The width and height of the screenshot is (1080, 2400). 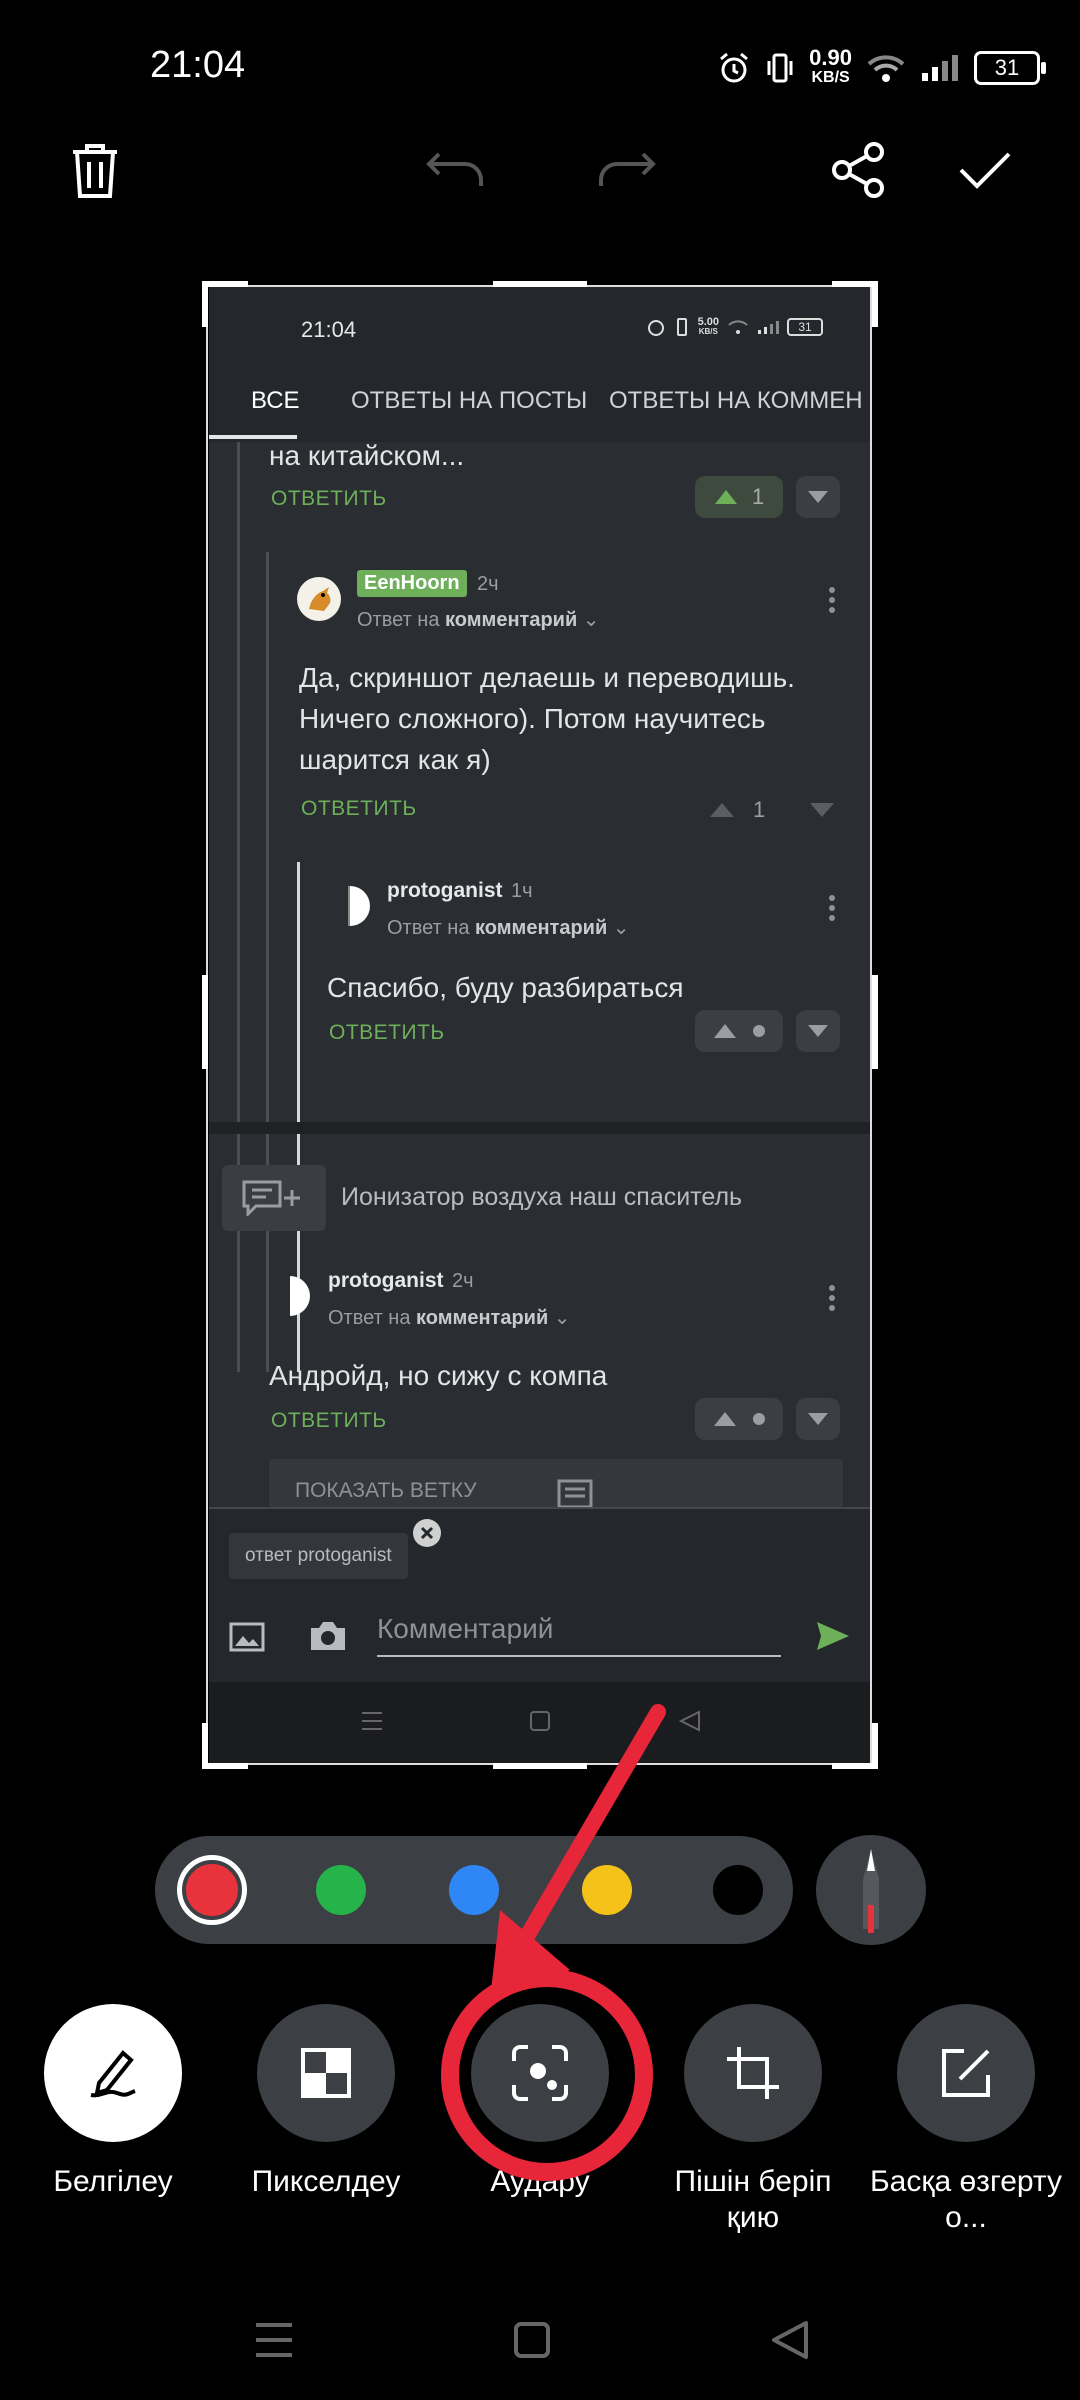 I want to click on undo-button, so click(x=455, y=170).